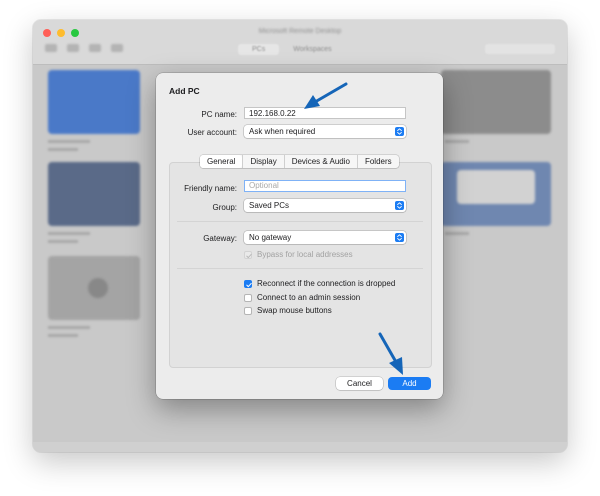 The height and width of the screenshot is (496, 600). Describe the element at coordinates (312, 49) in the screenshot. I see `segment-workspaces: Workspaces` at that location.